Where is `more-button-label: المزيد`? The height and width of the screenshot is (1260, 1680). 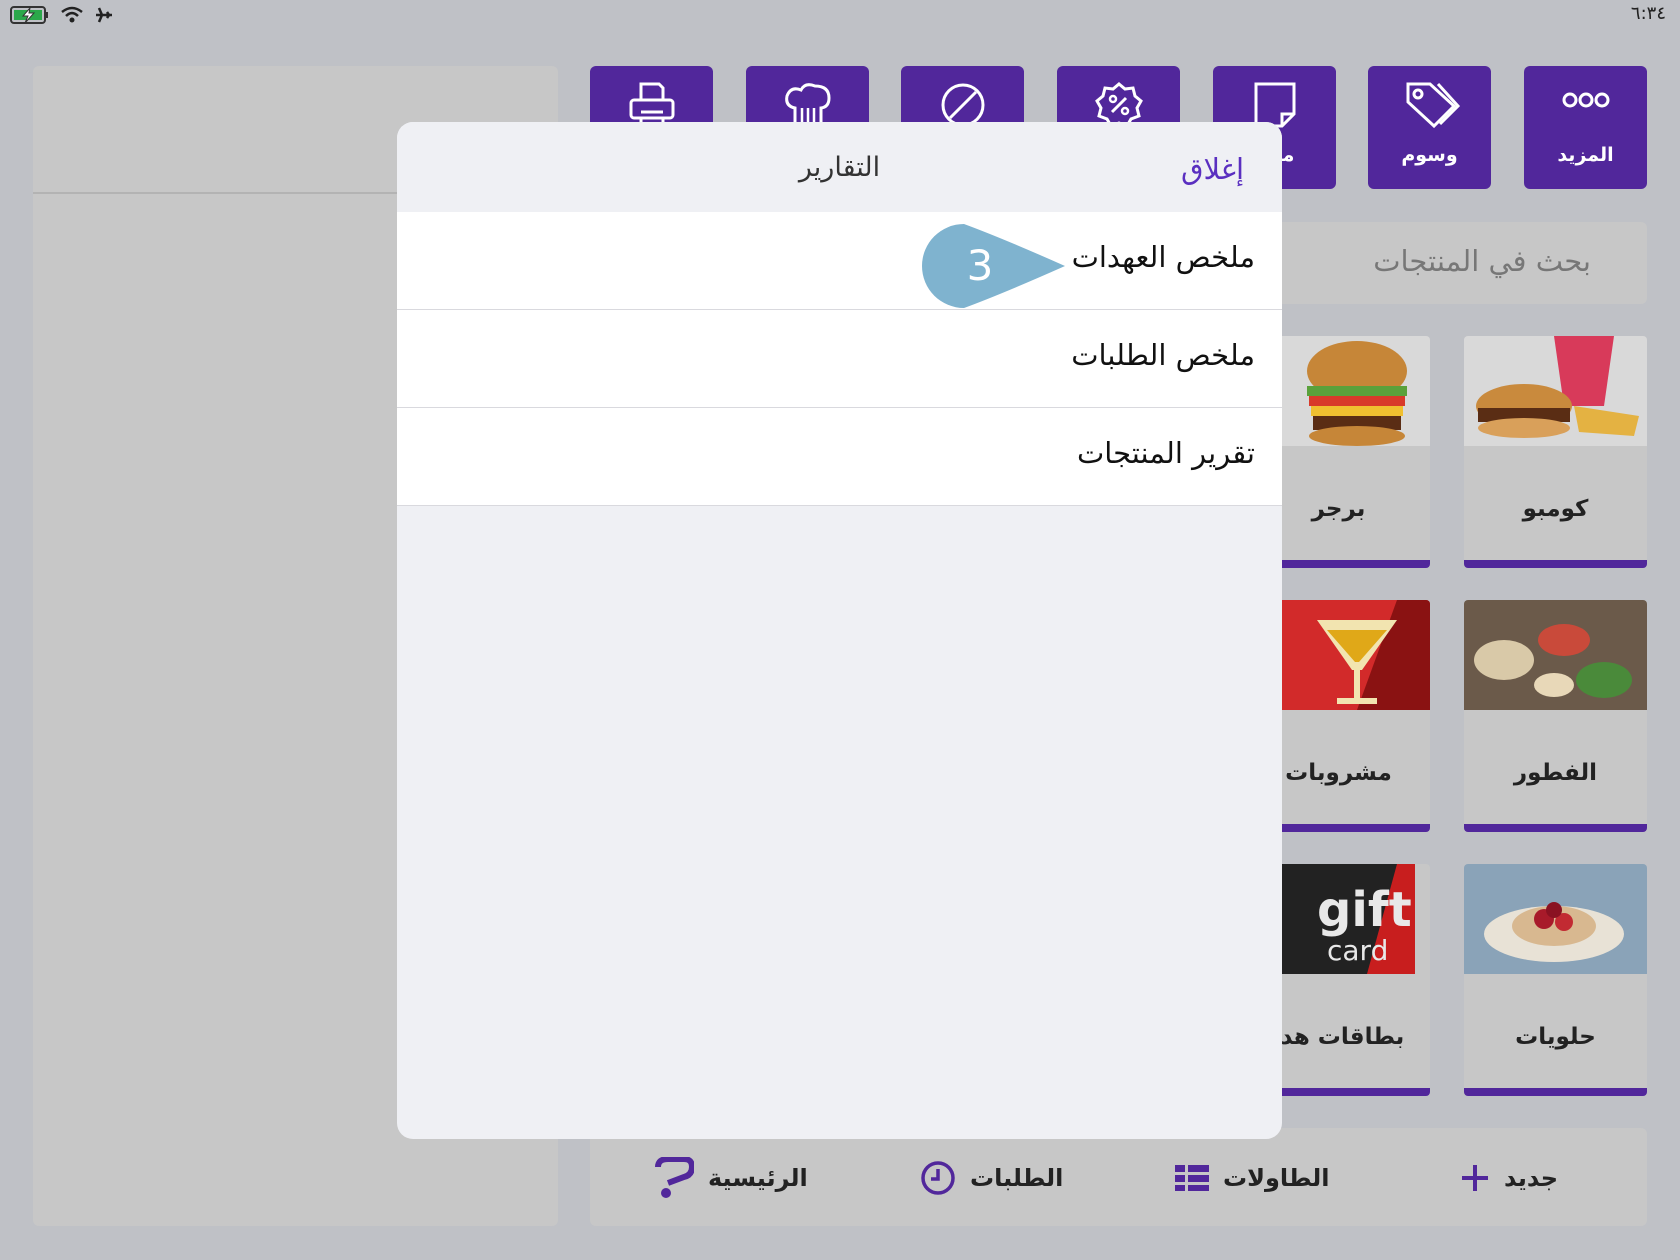
more-button-label: المزيد is located at coordinates (1585, 155).